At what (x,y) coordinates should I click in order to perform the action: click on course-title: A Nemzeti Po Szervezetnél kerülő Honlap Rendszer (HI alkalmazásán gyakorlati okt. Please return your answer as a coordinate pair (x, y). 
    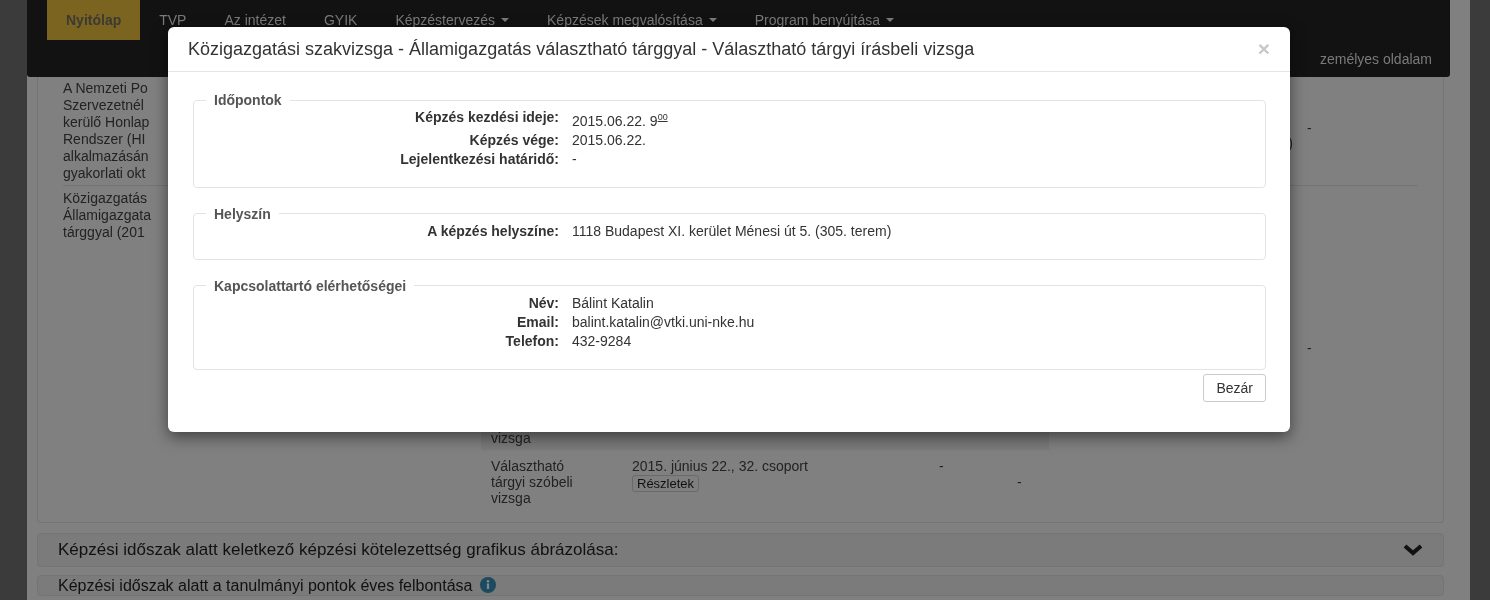
    Looking at the image, I should click on (106, 131).